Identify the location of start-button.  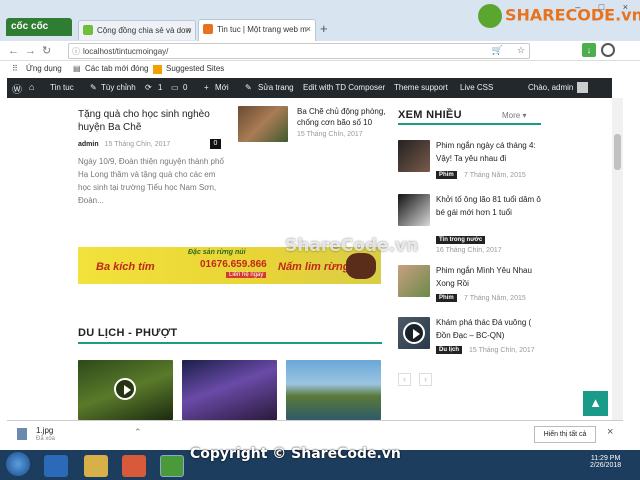
(18, 464).